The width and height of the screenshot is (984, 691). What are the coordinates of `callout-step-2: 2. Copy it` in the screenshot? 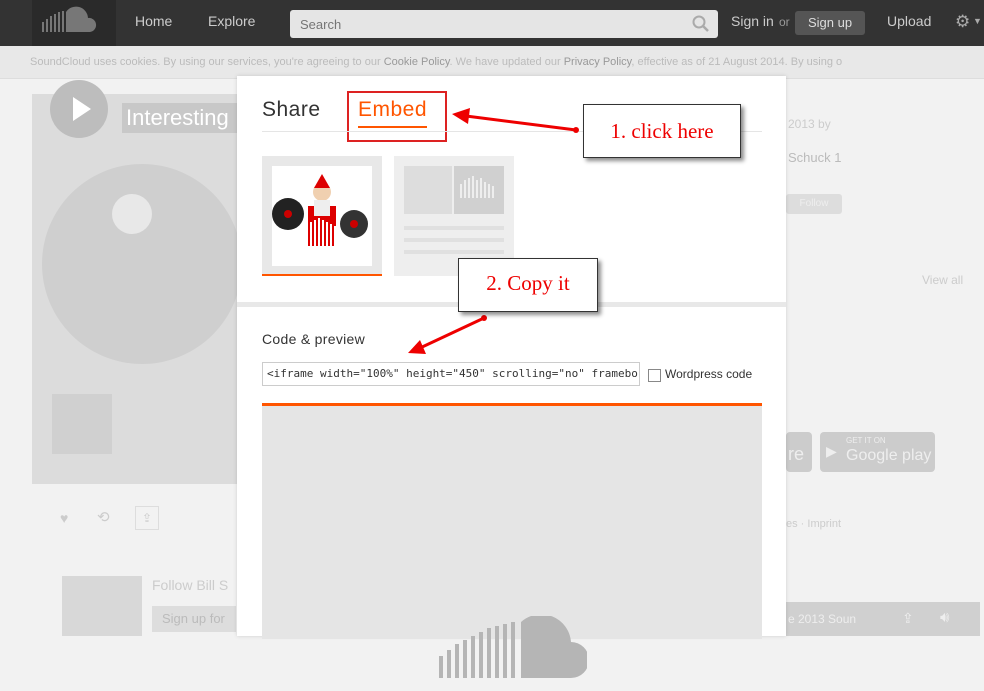 It's located at (528, 285).